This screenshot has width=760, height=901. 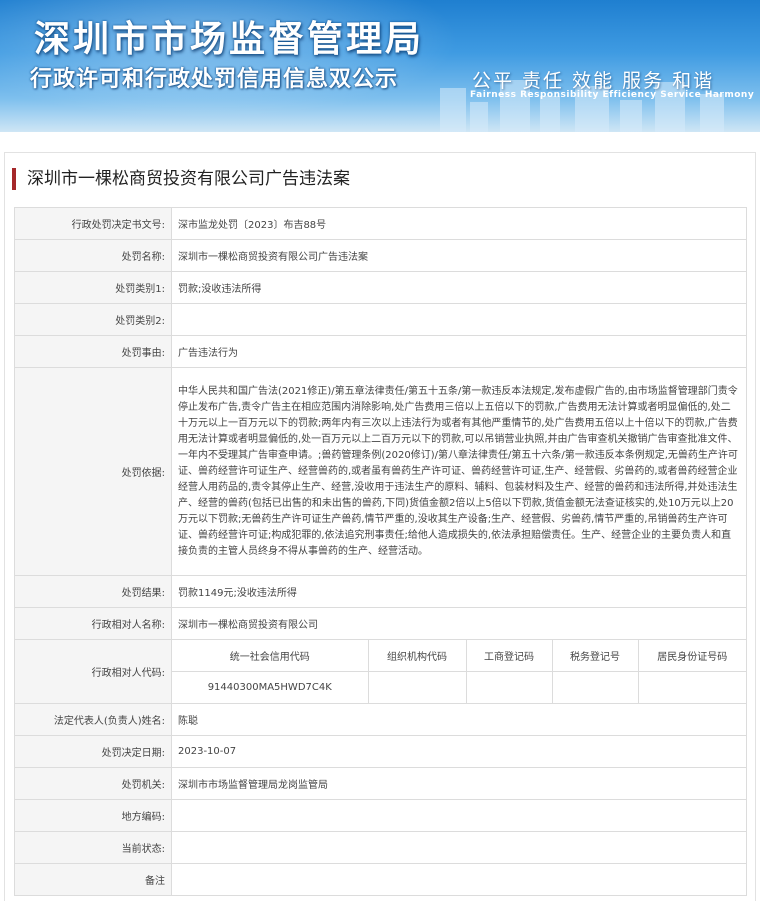 I want to click on table-row: 备注, so click(x=380, y=879).